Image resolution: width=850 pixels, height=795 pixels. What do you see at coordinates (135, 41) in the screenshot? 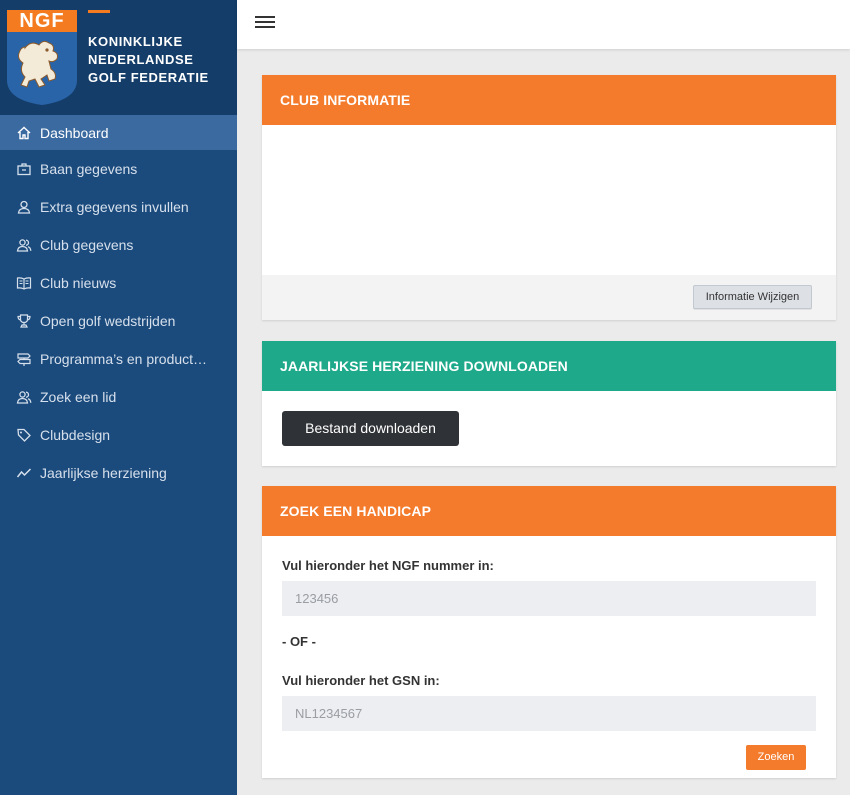
I see `organization-name-line-1: KONINKLIJKE` at bounding box center [135, 41].